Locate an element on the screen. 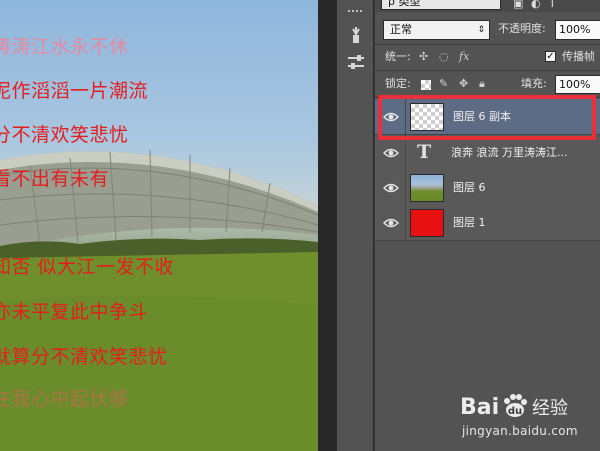 This screenshot has width=600, height=451. fill-label: 填充: is located at coordinates (534, 83).